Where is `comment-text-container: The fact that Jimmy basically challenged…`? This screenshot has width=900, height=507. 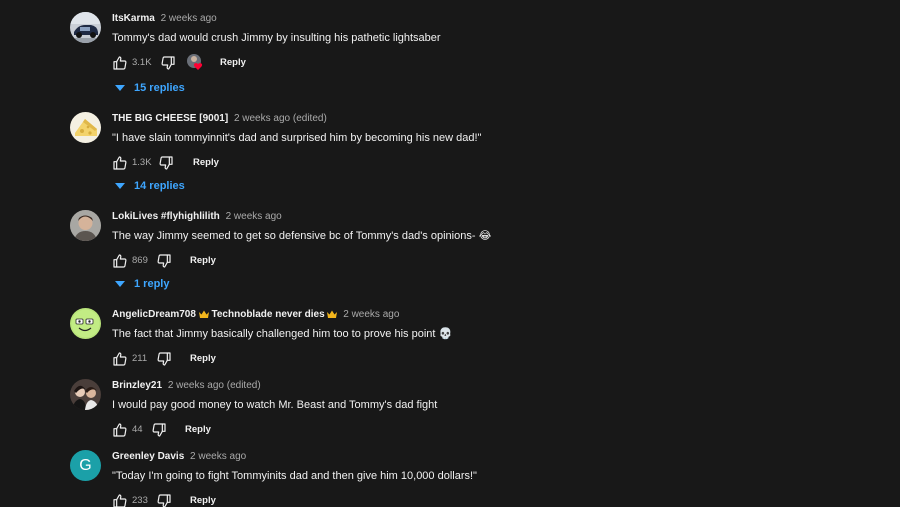 comment-text-container: The fact that Jimmy basically challenged… is located at coordinates (477, 334).